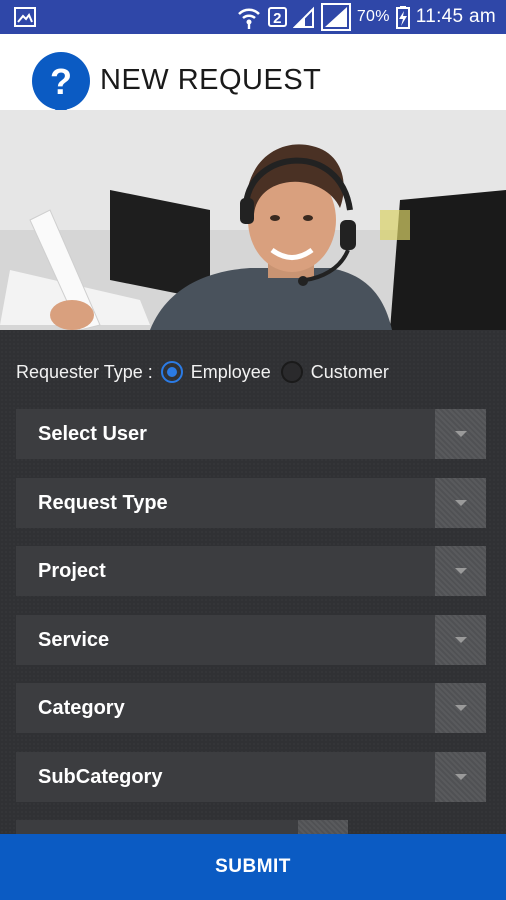  Describe the element at coordinates (231, 372) in the screenshot. I see `employee-radio-label: Employee` at that location.